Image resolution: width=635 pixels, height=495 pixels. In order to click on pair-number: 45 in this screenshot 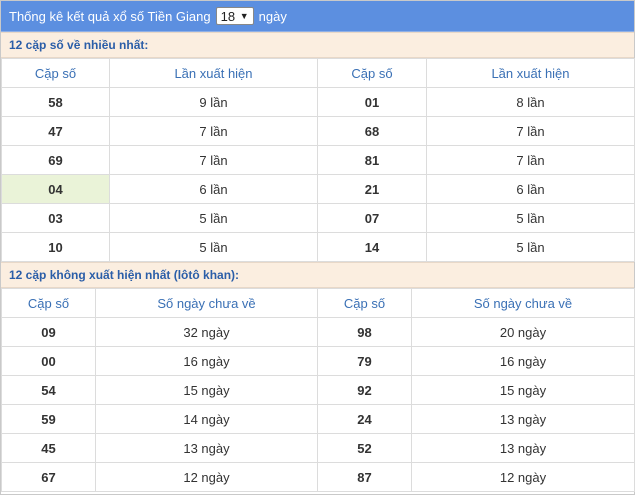, I will do `click(48, 448)`.